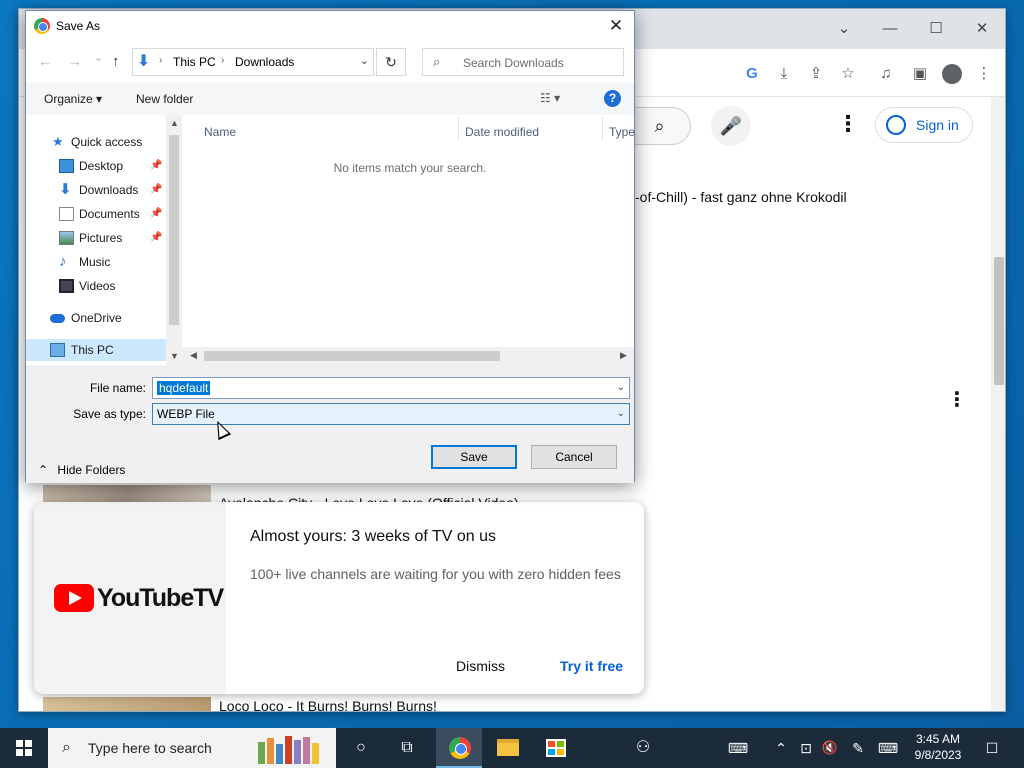  What do you see at coordinates (296, 749) in the screenshot?
I see `search-highlight-books-icon` at bounding box center [296, 749].